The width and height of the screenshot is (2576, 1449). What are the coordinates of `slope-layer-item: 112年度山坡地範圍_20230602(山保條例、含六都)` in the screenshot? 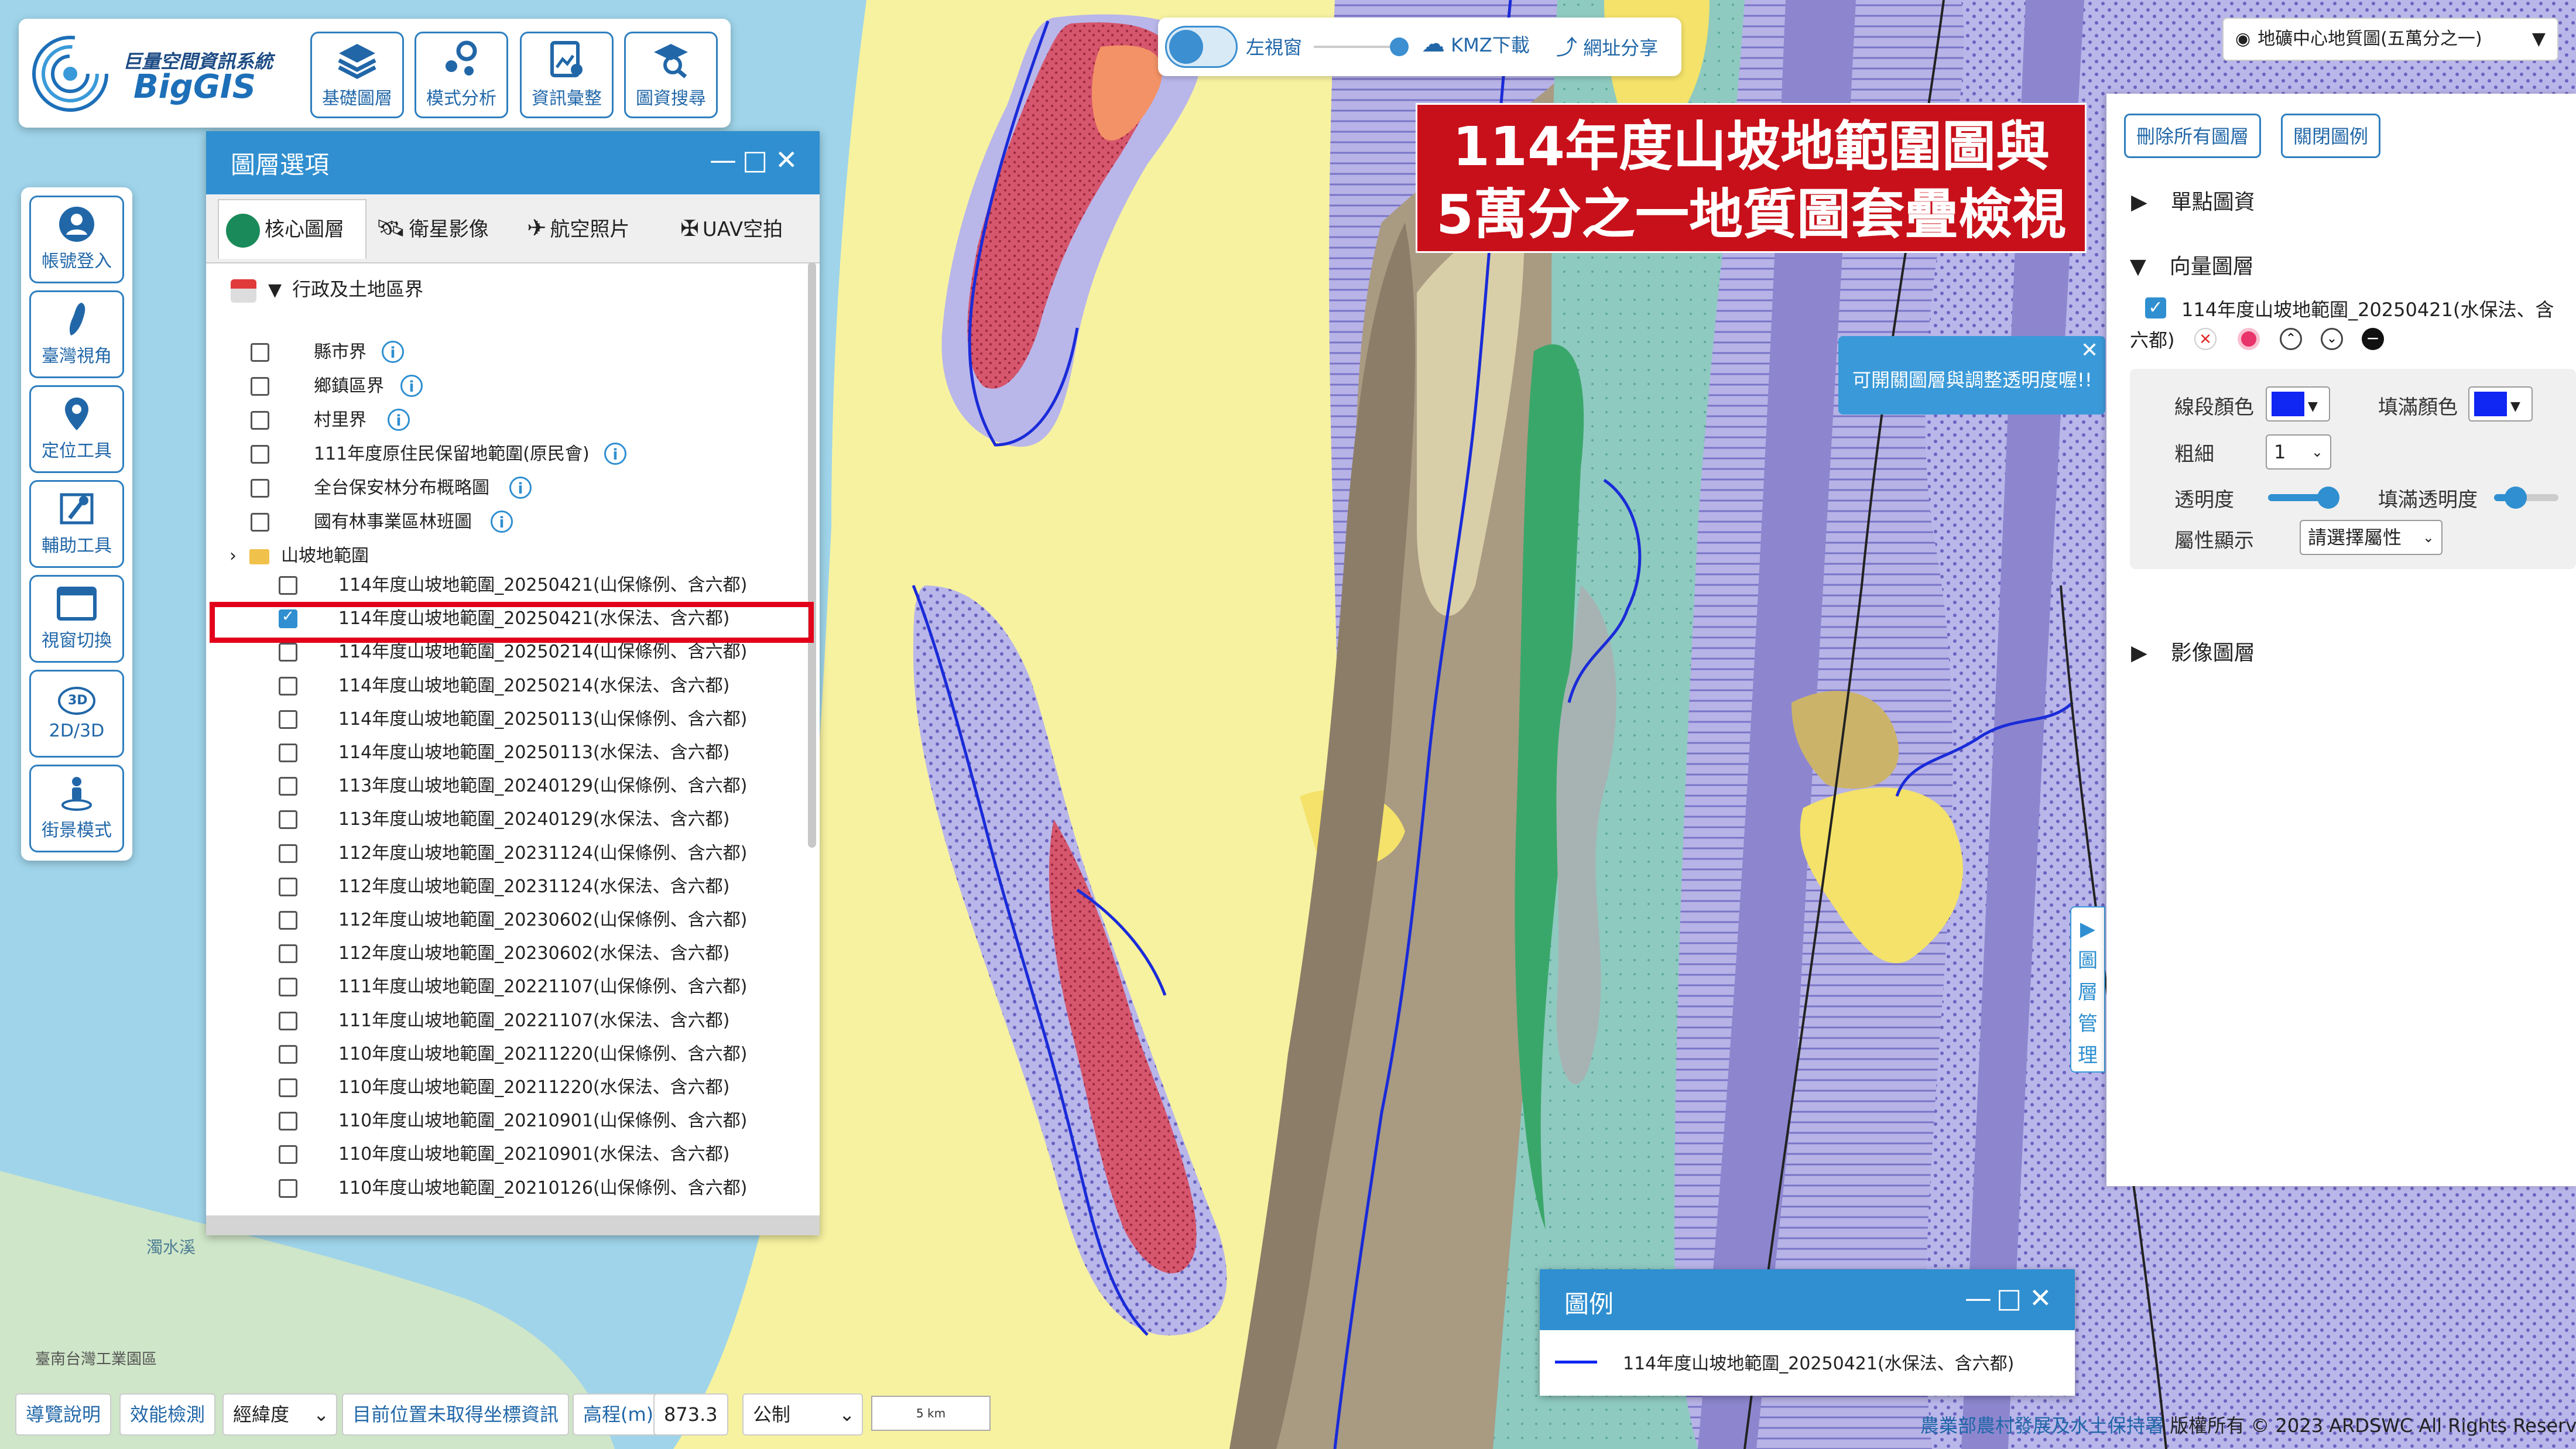 It's located at (543, 920).